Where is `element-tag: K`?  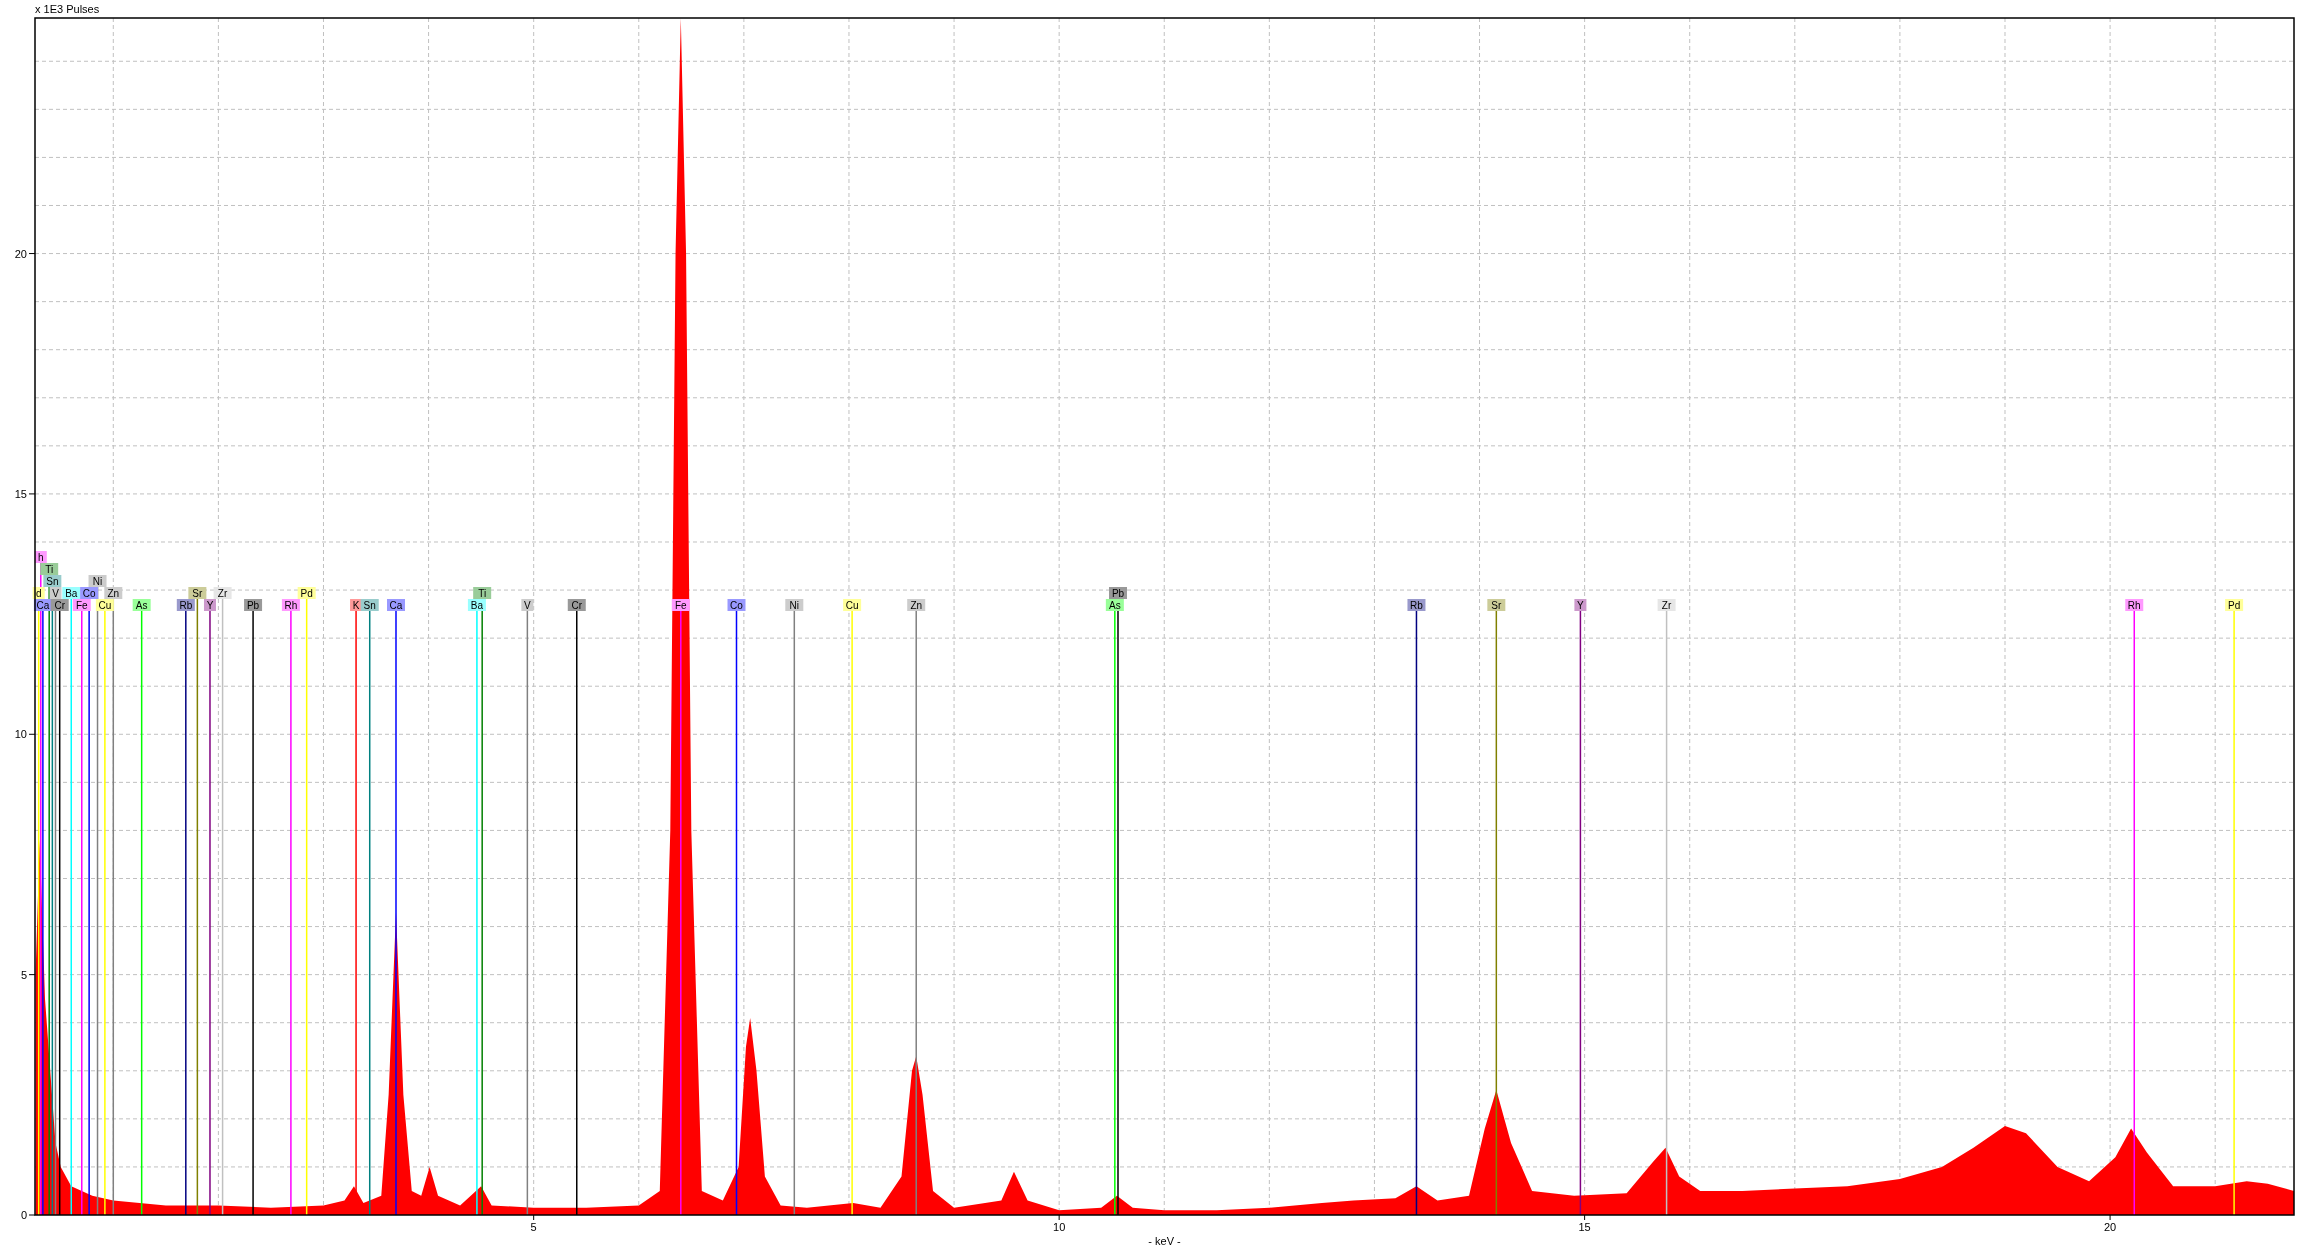 element-tag: K is located at coordinates (356, 605).